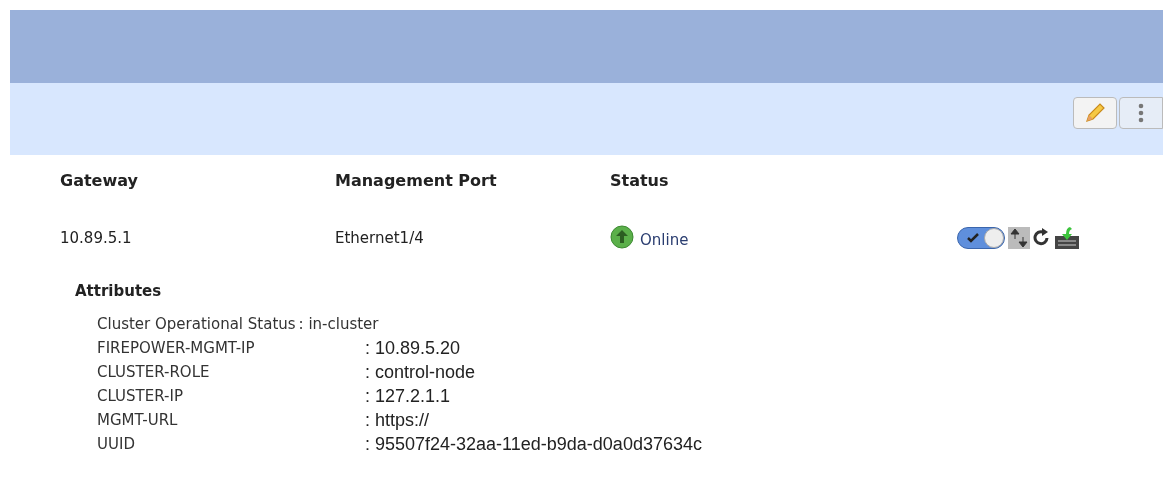 This screenshot has width=1163, height=500. Describe the element at coordinates (96, 238) in the screenshot. I see `gateway-cell-text: 10.89.5.1` at that location.